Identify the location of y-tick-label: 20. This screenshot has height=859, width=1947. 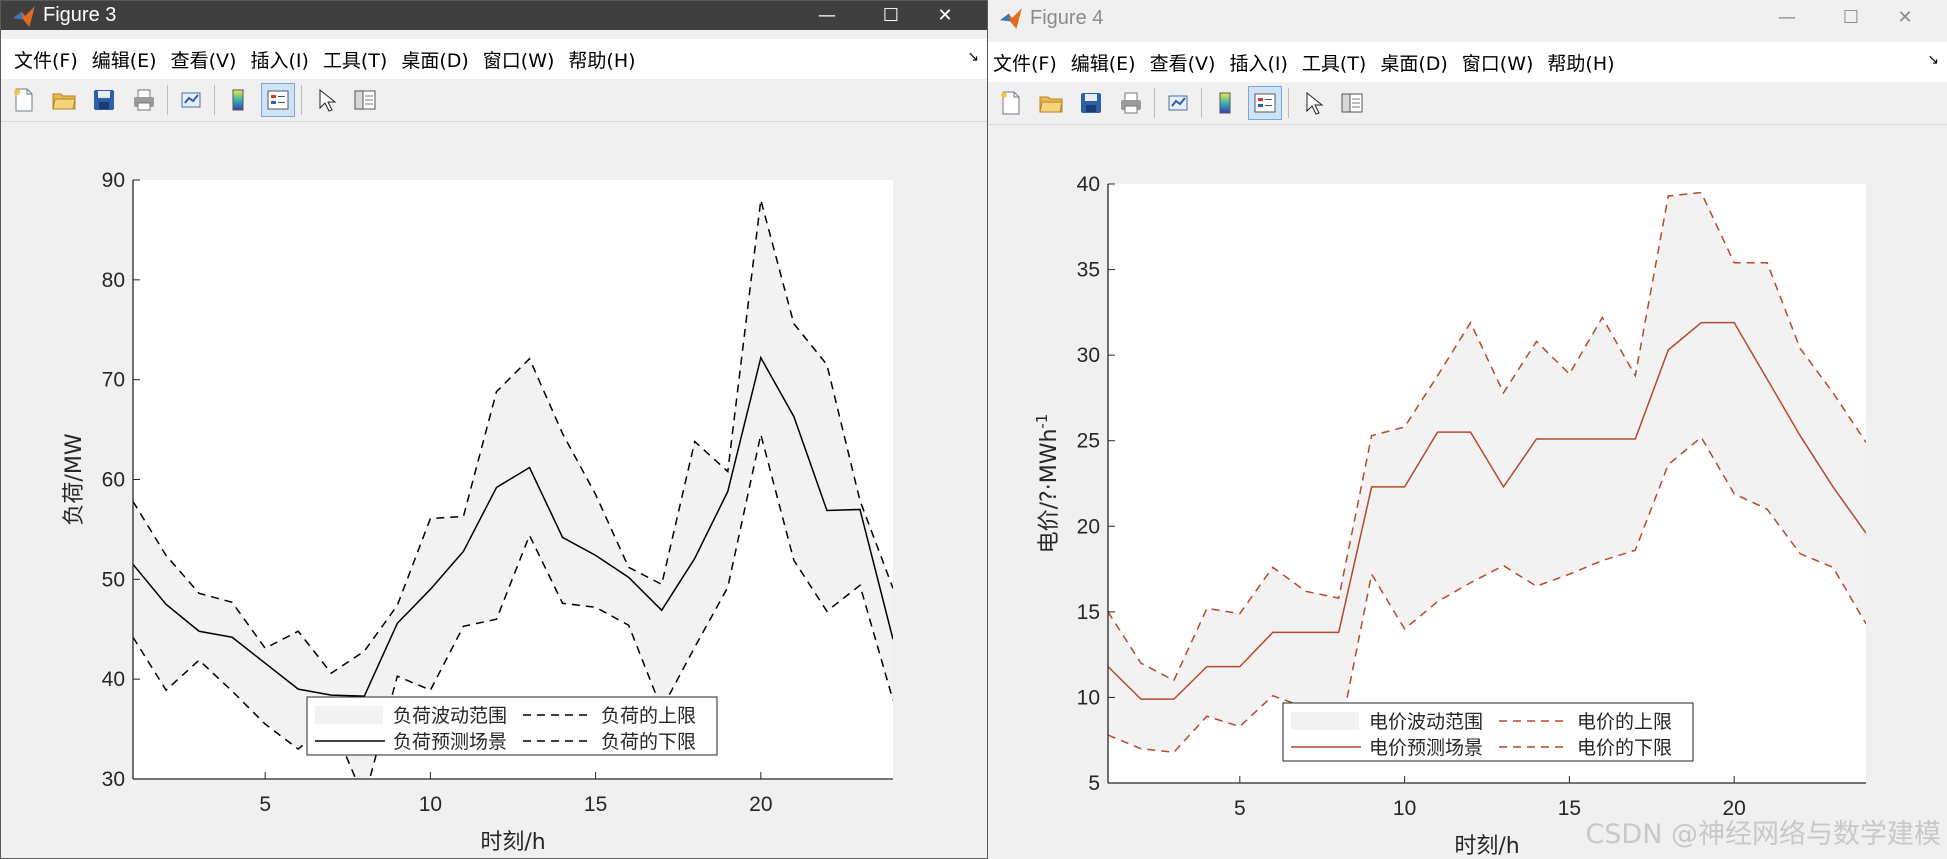
(1088, 526).